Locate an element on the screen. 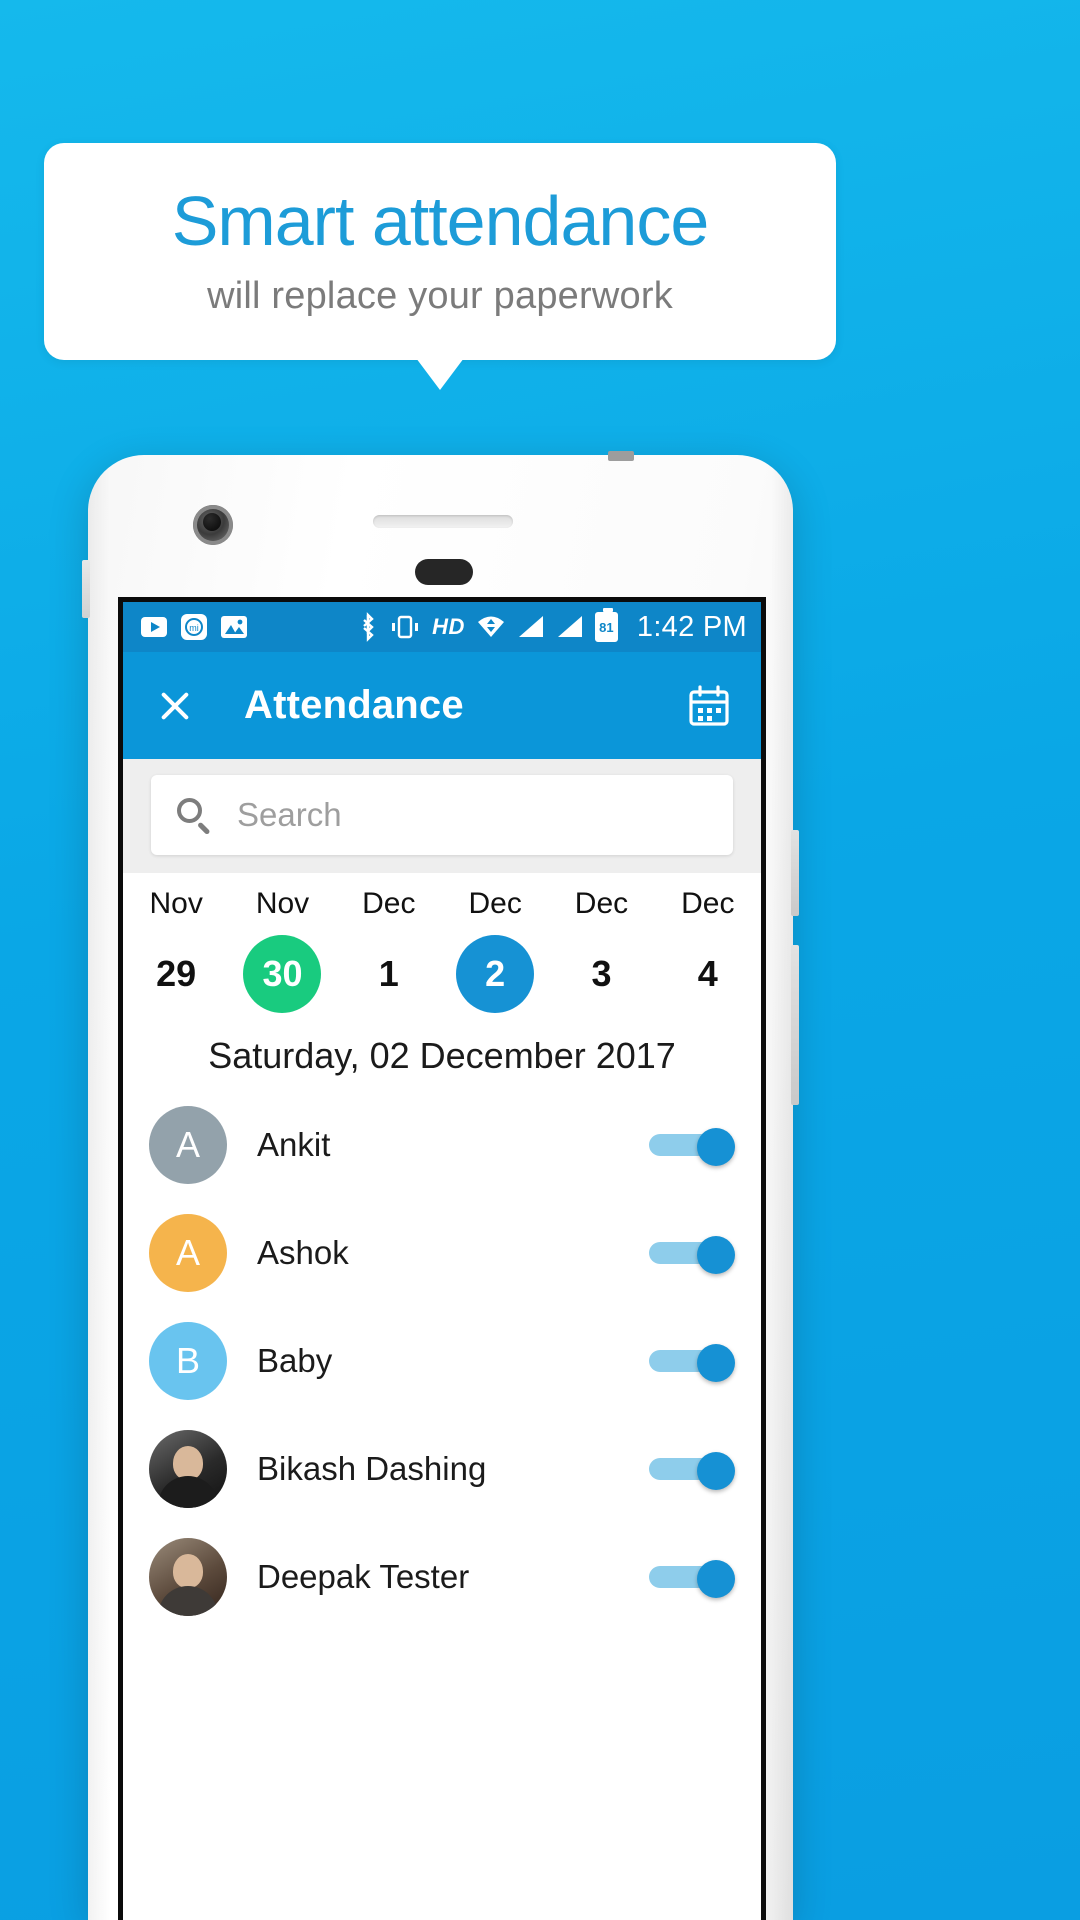 The height and width of the screenshot is (1920, 1080). search-input: Search is located at coordinates (289, 815).